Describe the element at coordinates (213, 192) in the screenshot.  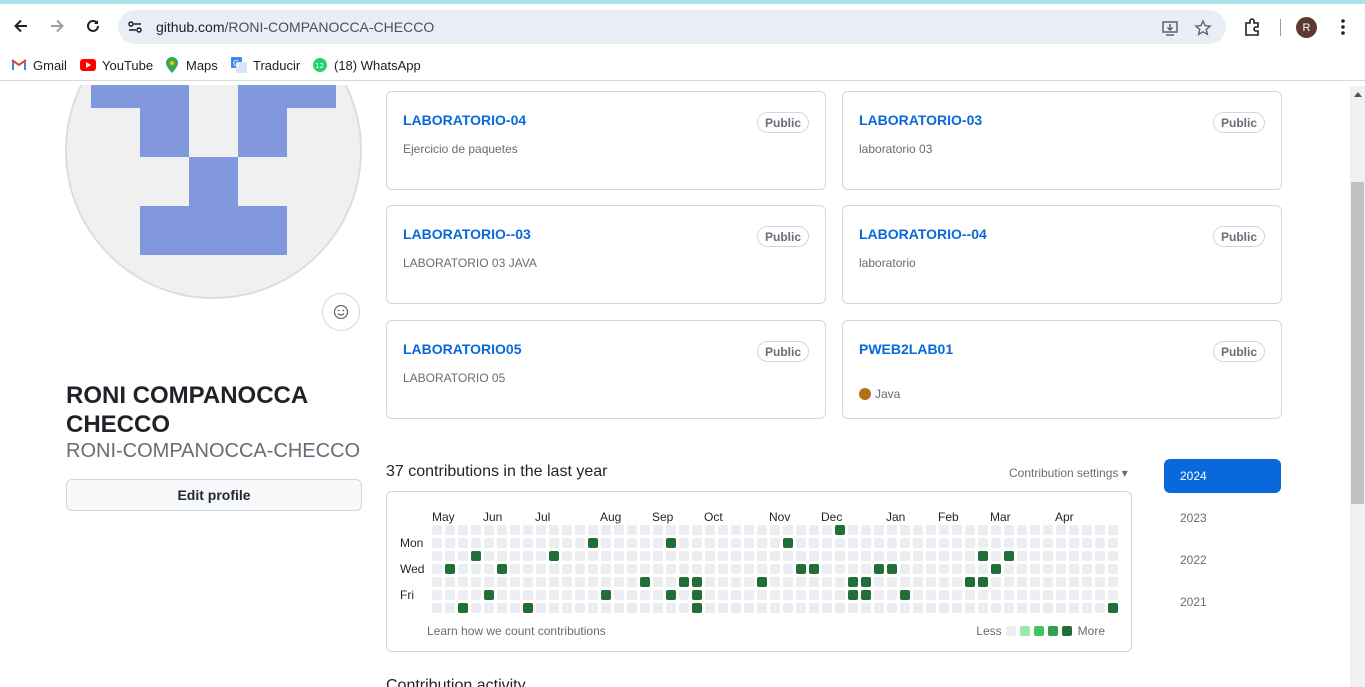
I see `profile-avatar-large` at that location.